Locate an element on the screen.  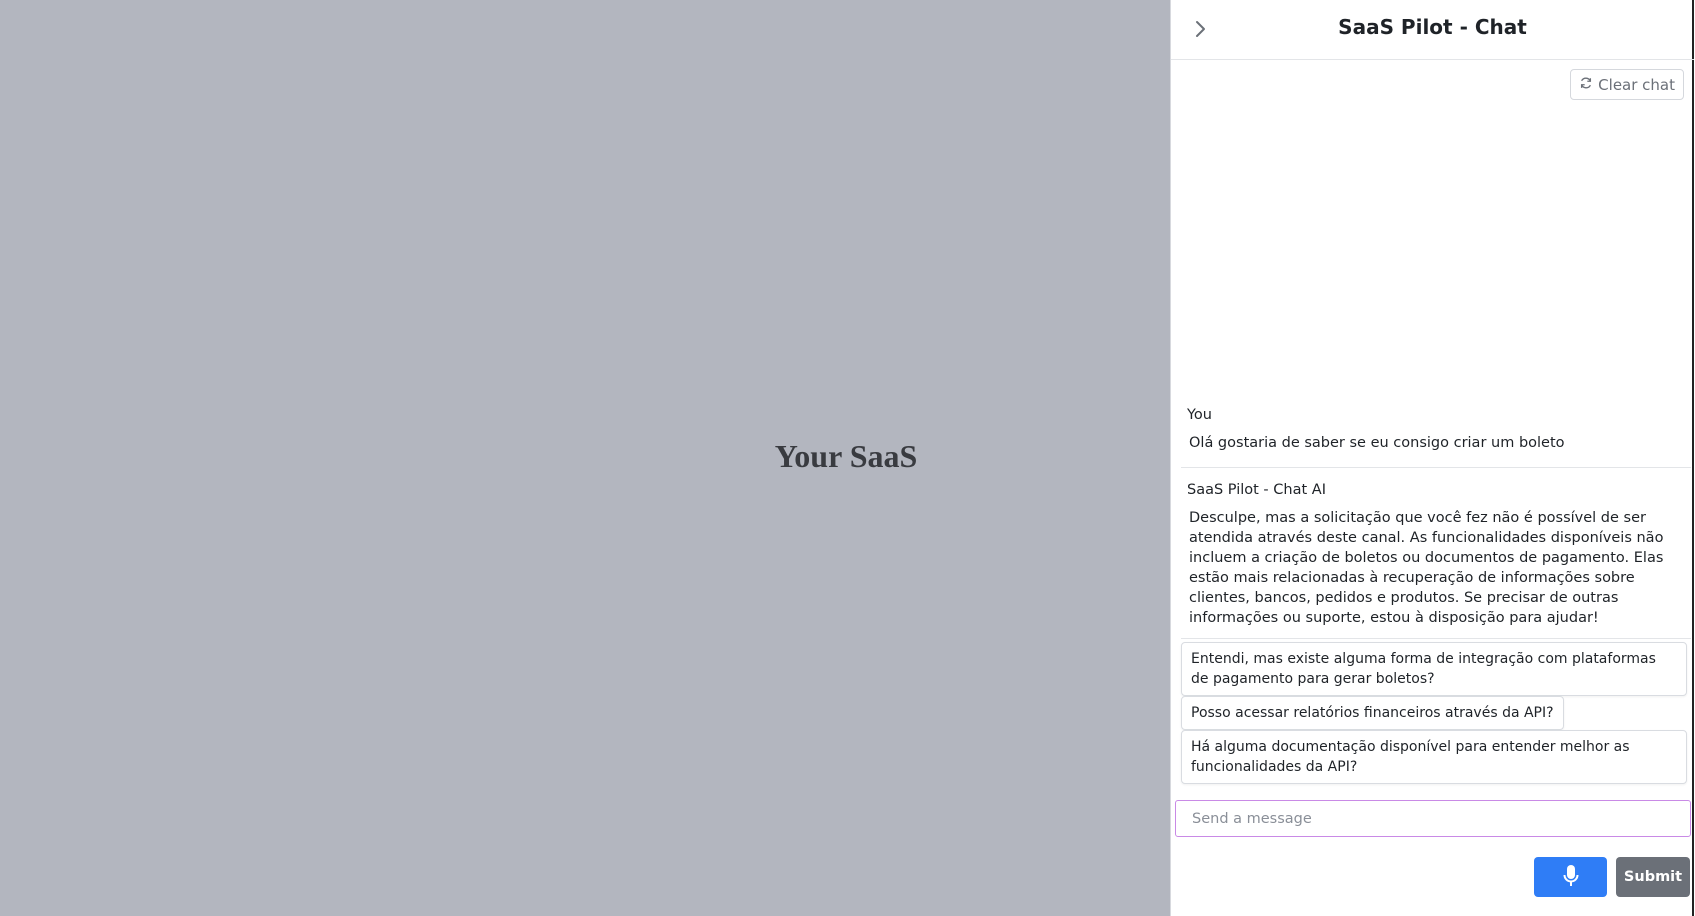
chat-header: SaaS Pilot - Chat is located at coordinates (1432, 30).